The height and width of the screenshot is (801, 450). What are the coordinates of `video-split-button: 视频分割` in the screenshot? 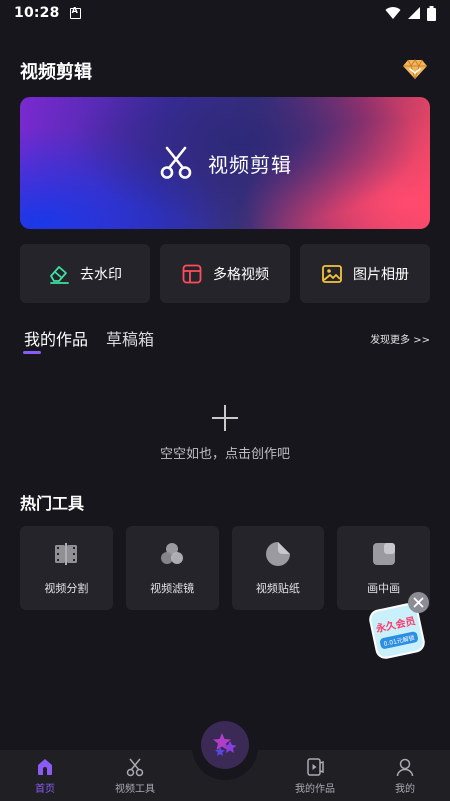 It's located at (66, 568).